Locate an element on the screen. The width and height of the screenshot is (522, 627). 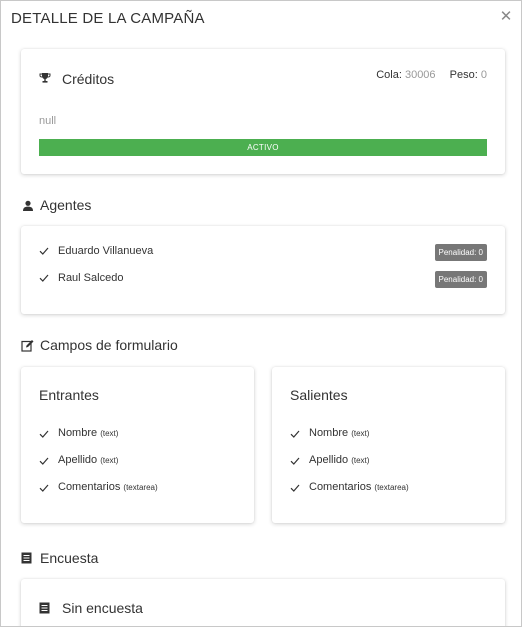
agents-section-title: Agentes is located at coordinates (66, 205).